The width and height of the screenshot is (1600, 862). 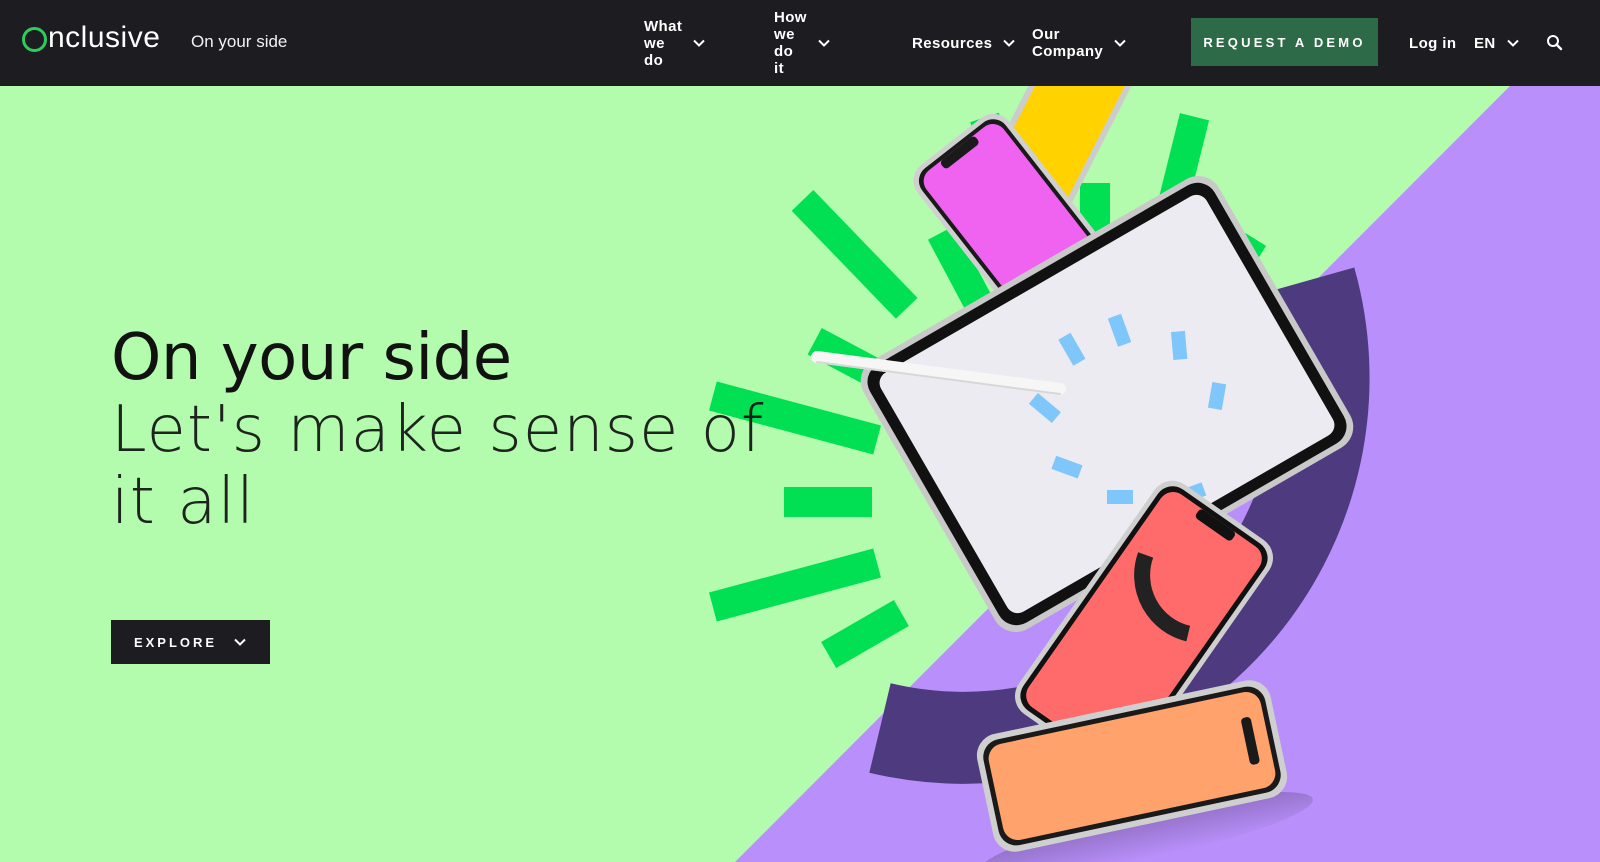 What do you see at coordinates (1068, 43) in the screenshot?
I see `nav-label: Our Company` at bounding box center [1068, 43].